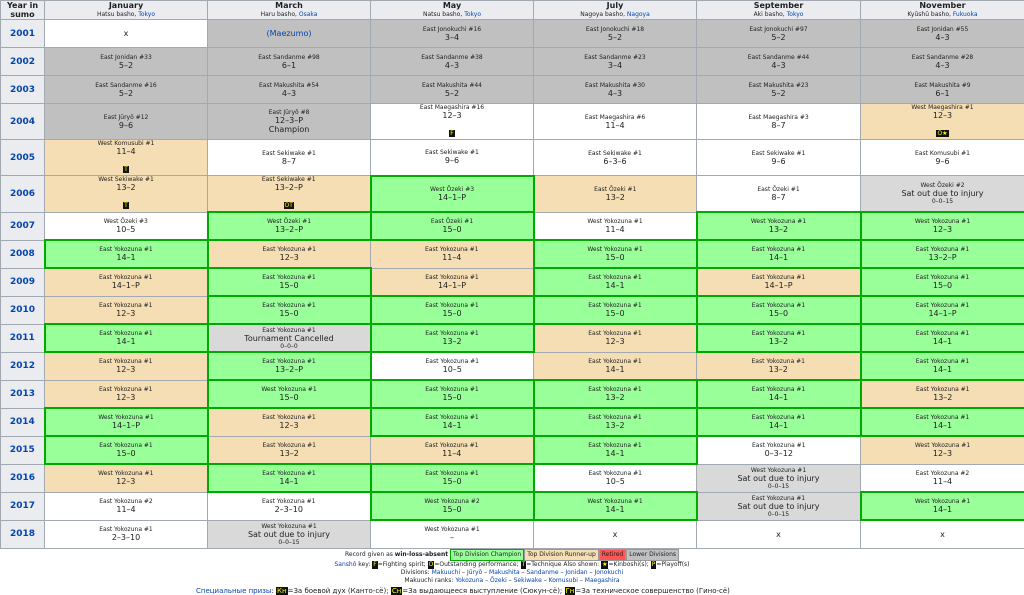 This screenshot has width=1024, height=595. What do you see at coordinates (23, 394) in the screenshot?
I see `year-link: 2013` at bounding box center [23, 394].